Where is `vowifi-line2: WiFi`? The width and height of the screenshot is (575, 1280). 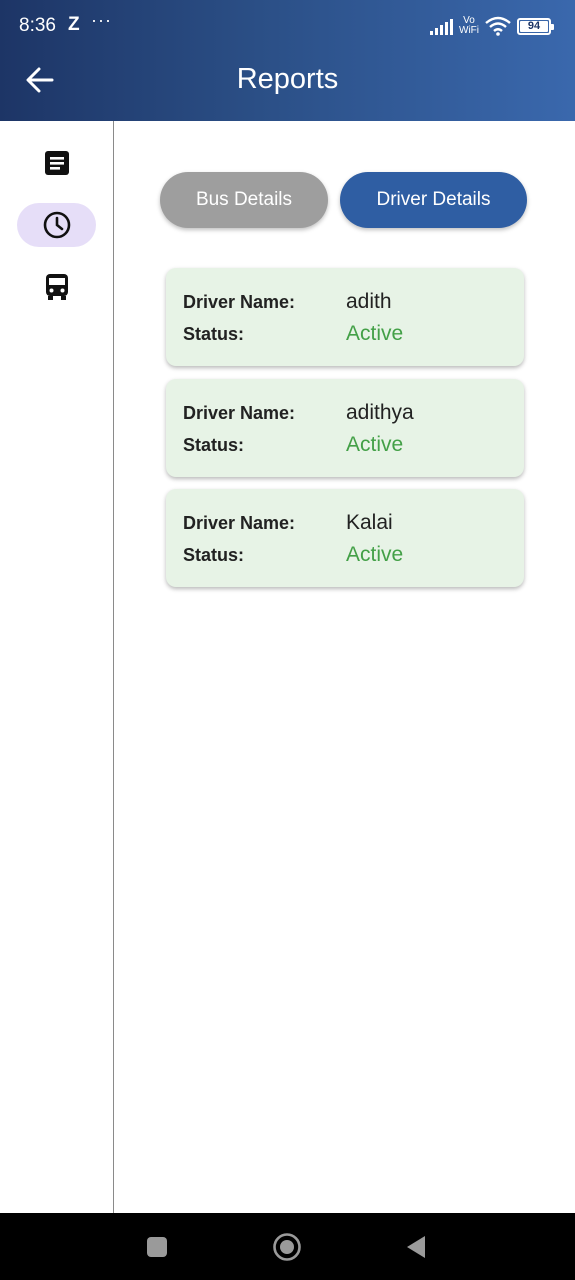 vowifi-line2: WiFi is located at coordinates (469, 30).